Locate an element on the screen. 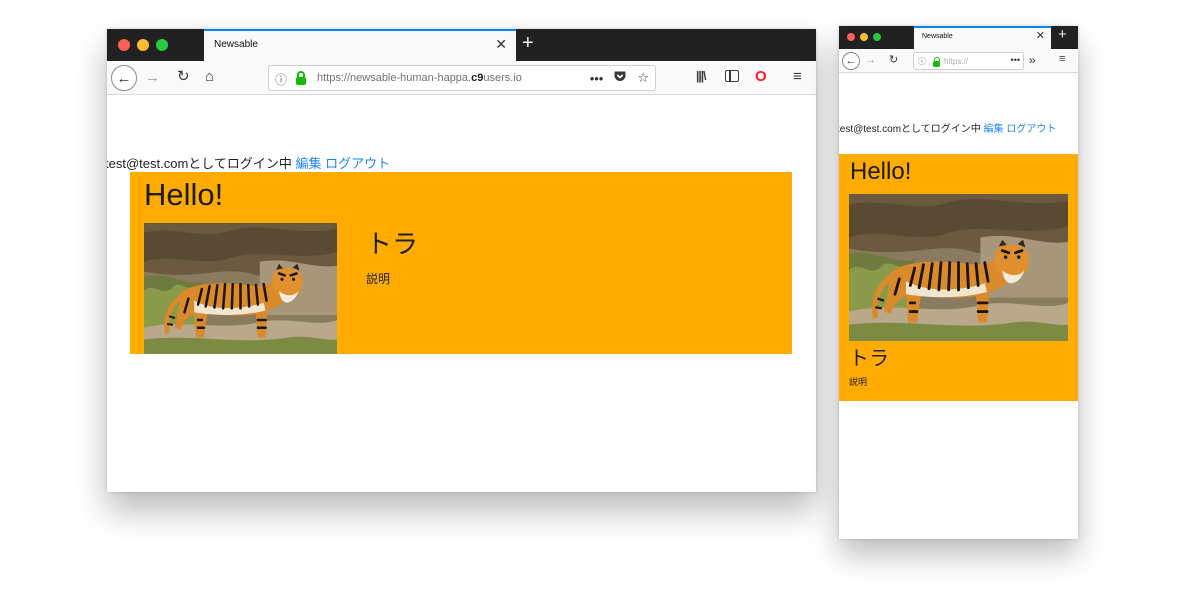 The height and width of the screenshot is (600, 1200). sidebar-icon is located at coordinates (732, 76).